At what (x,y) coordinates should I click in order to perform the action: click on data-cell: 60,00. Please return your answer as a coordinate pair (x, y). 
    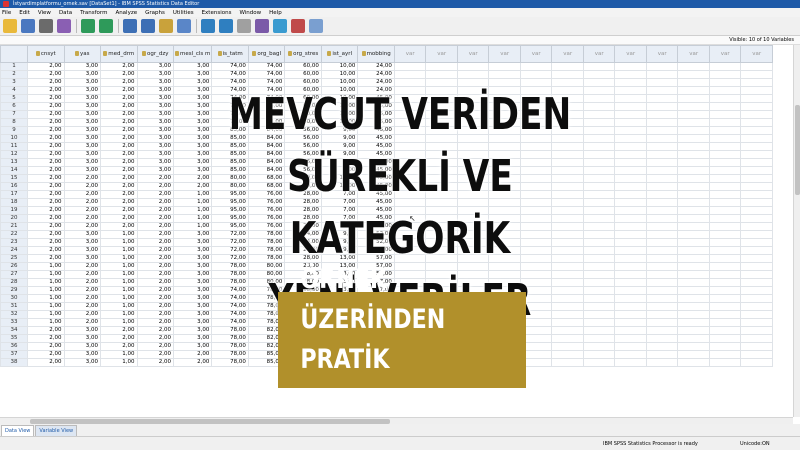
    Looking at the image, I should click on (303, 66).